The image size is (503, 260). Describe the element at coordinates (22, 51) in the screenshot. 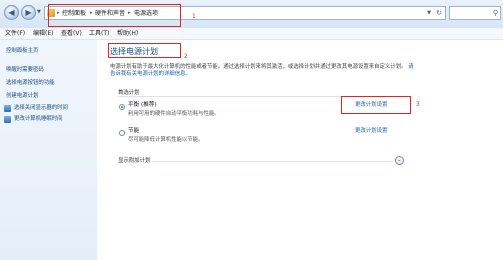

I see `sidebar-item-home: 控制面板主页` at that location.